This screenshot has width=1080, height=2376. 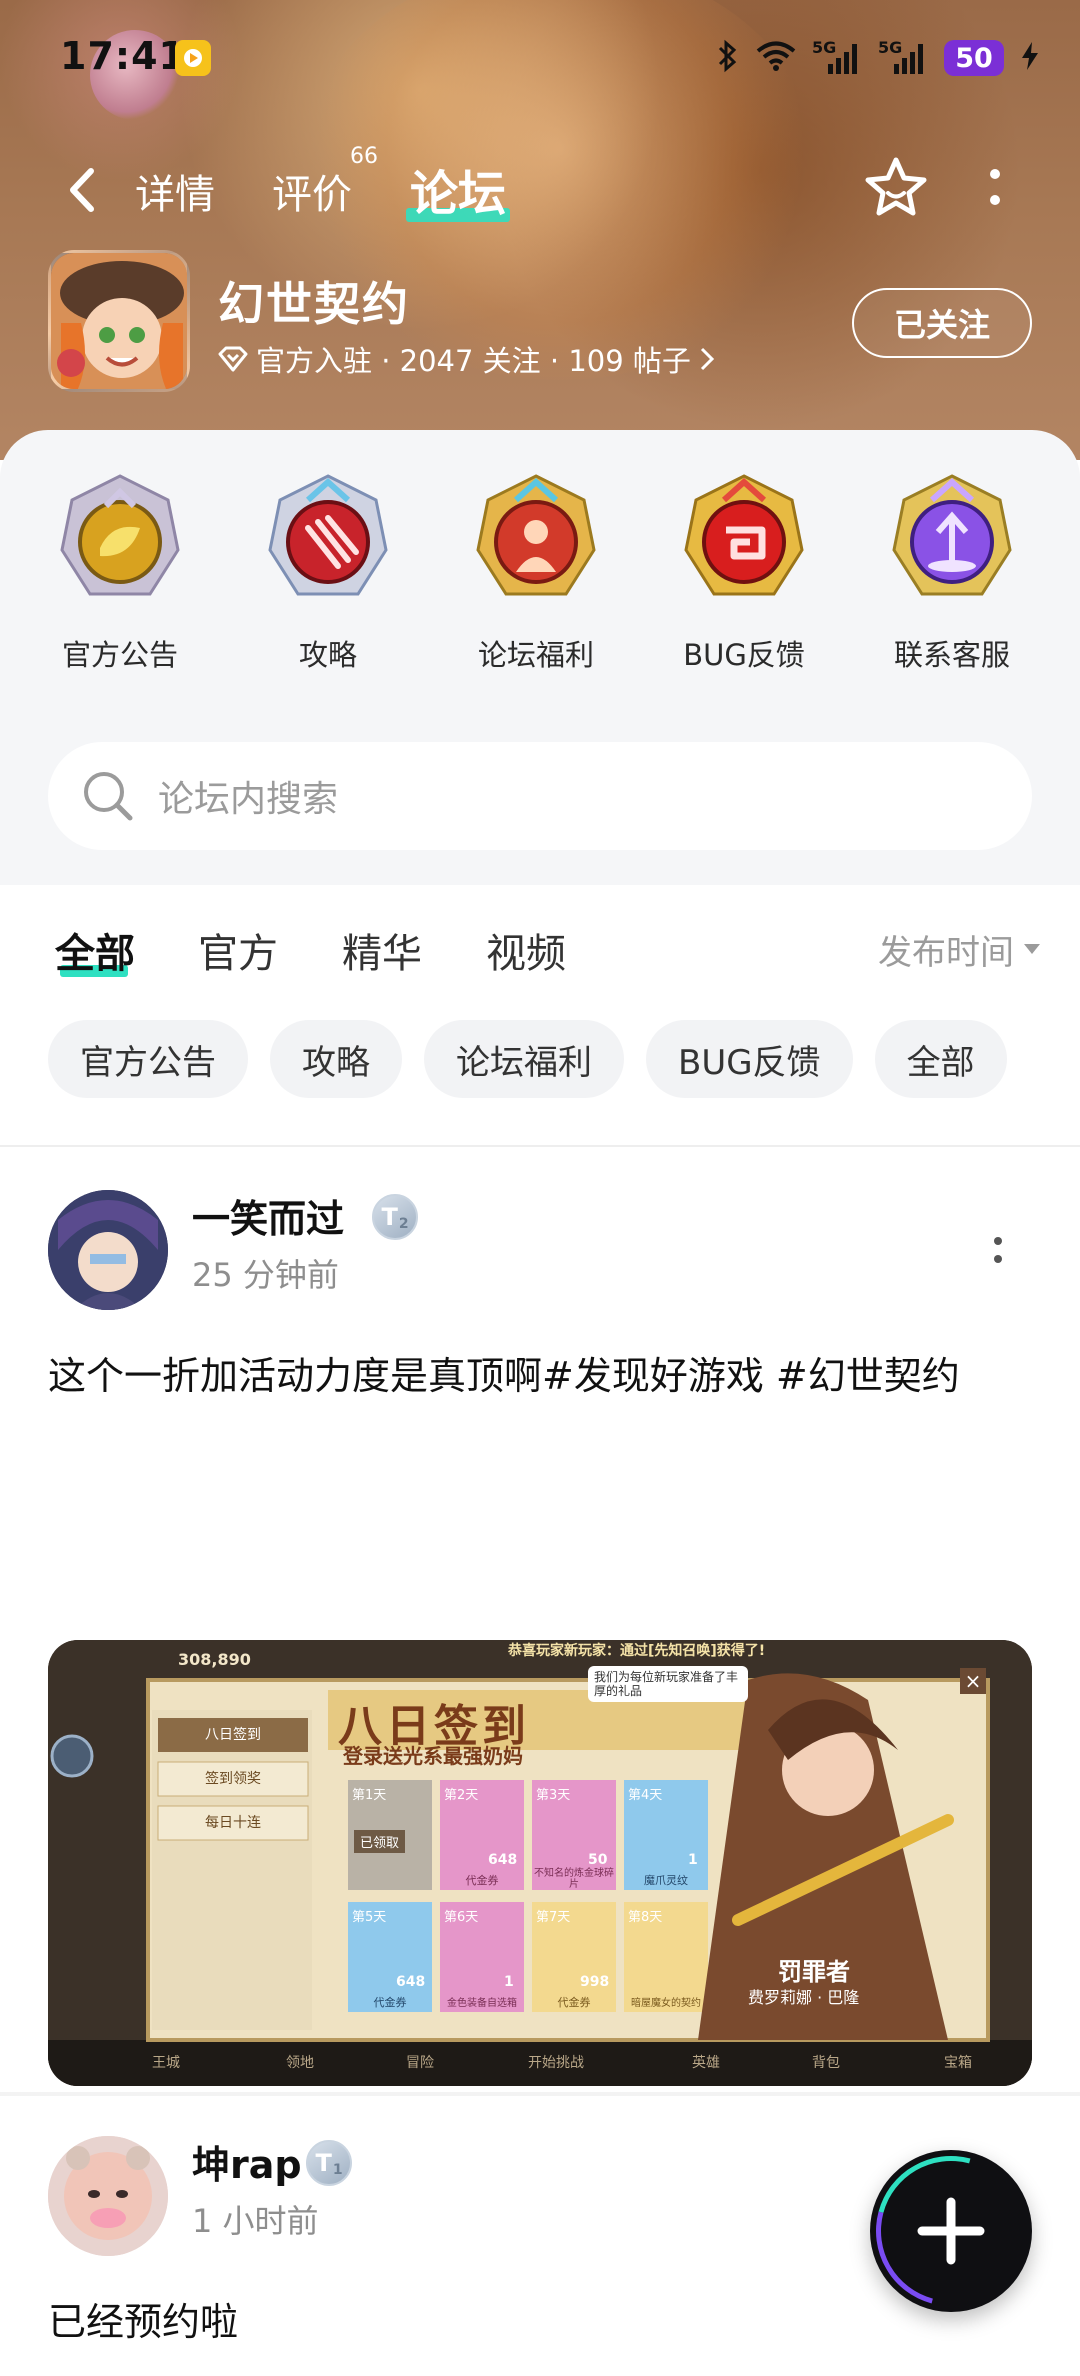 I want to click on day-card-label: 第6天, so click(x=461, y=1917).